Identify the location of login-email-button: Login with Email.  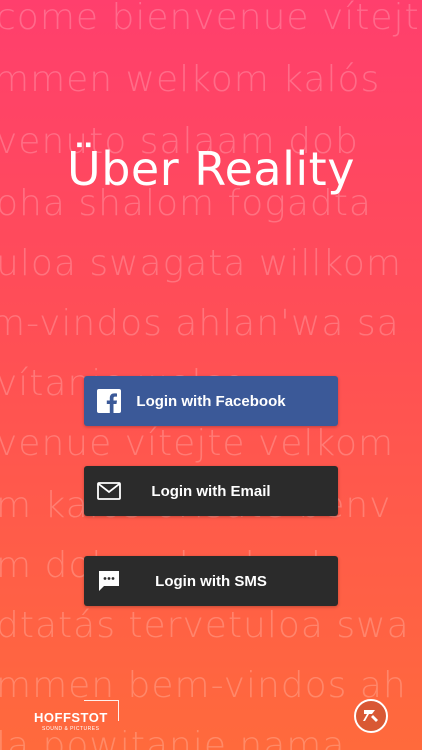
(211, 491).